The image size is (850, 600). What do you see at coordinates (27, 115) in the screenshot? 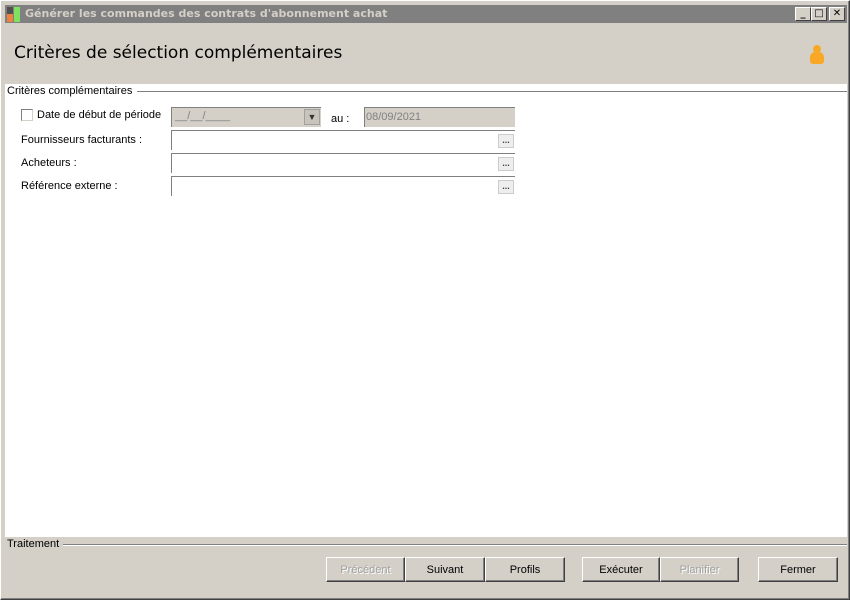
I see `start-date-checkbox` at bounding box center [27, 115].